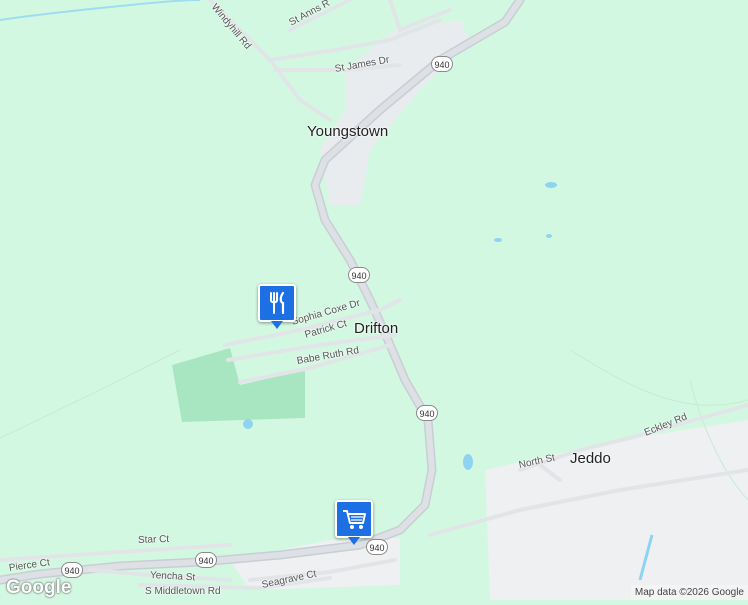 This screenshot has width=748, height=605. Describe the element at coordinates (39, 587) in the screenshot. I see `google-logo: Google` at that location.